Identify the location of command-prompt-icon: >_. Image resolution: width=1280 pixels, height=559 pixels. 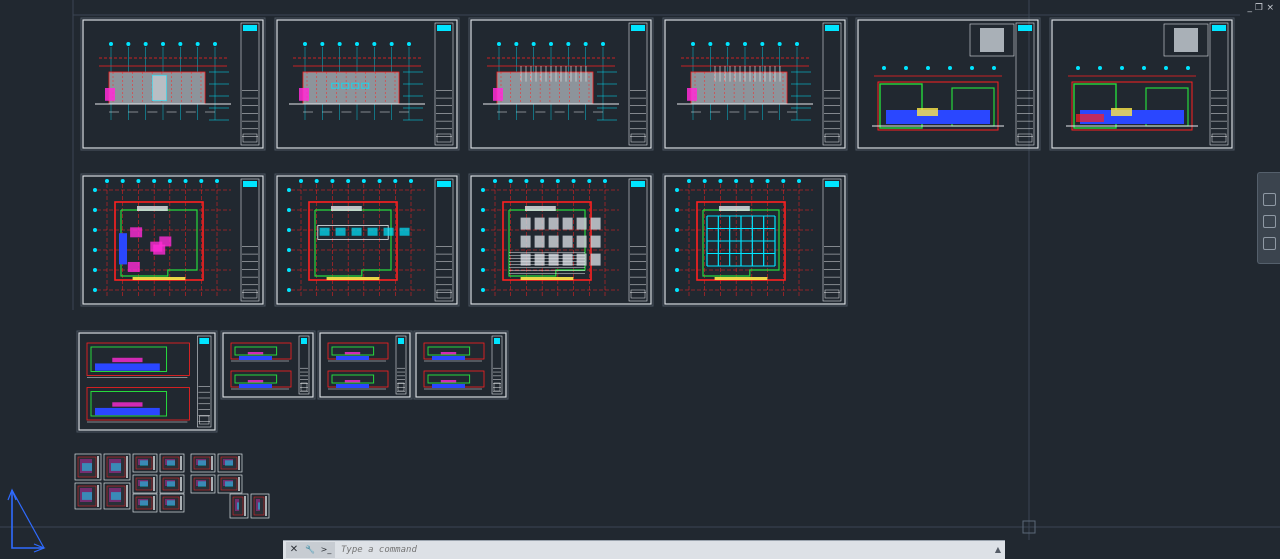
(326, 550).